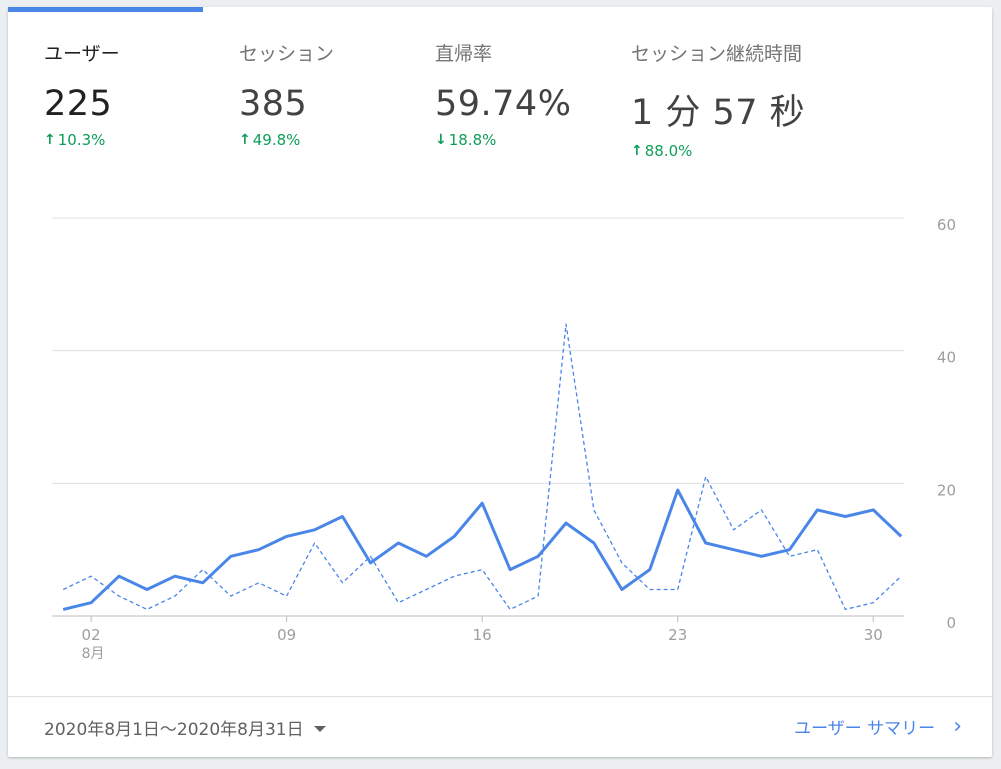 Image resolution: width=1001 pixels, height=769 pixels. What do you see at coordinates (482, 635) in the screenshot?
I see `x-tick-label: 16` at bounding box center [482, 635].